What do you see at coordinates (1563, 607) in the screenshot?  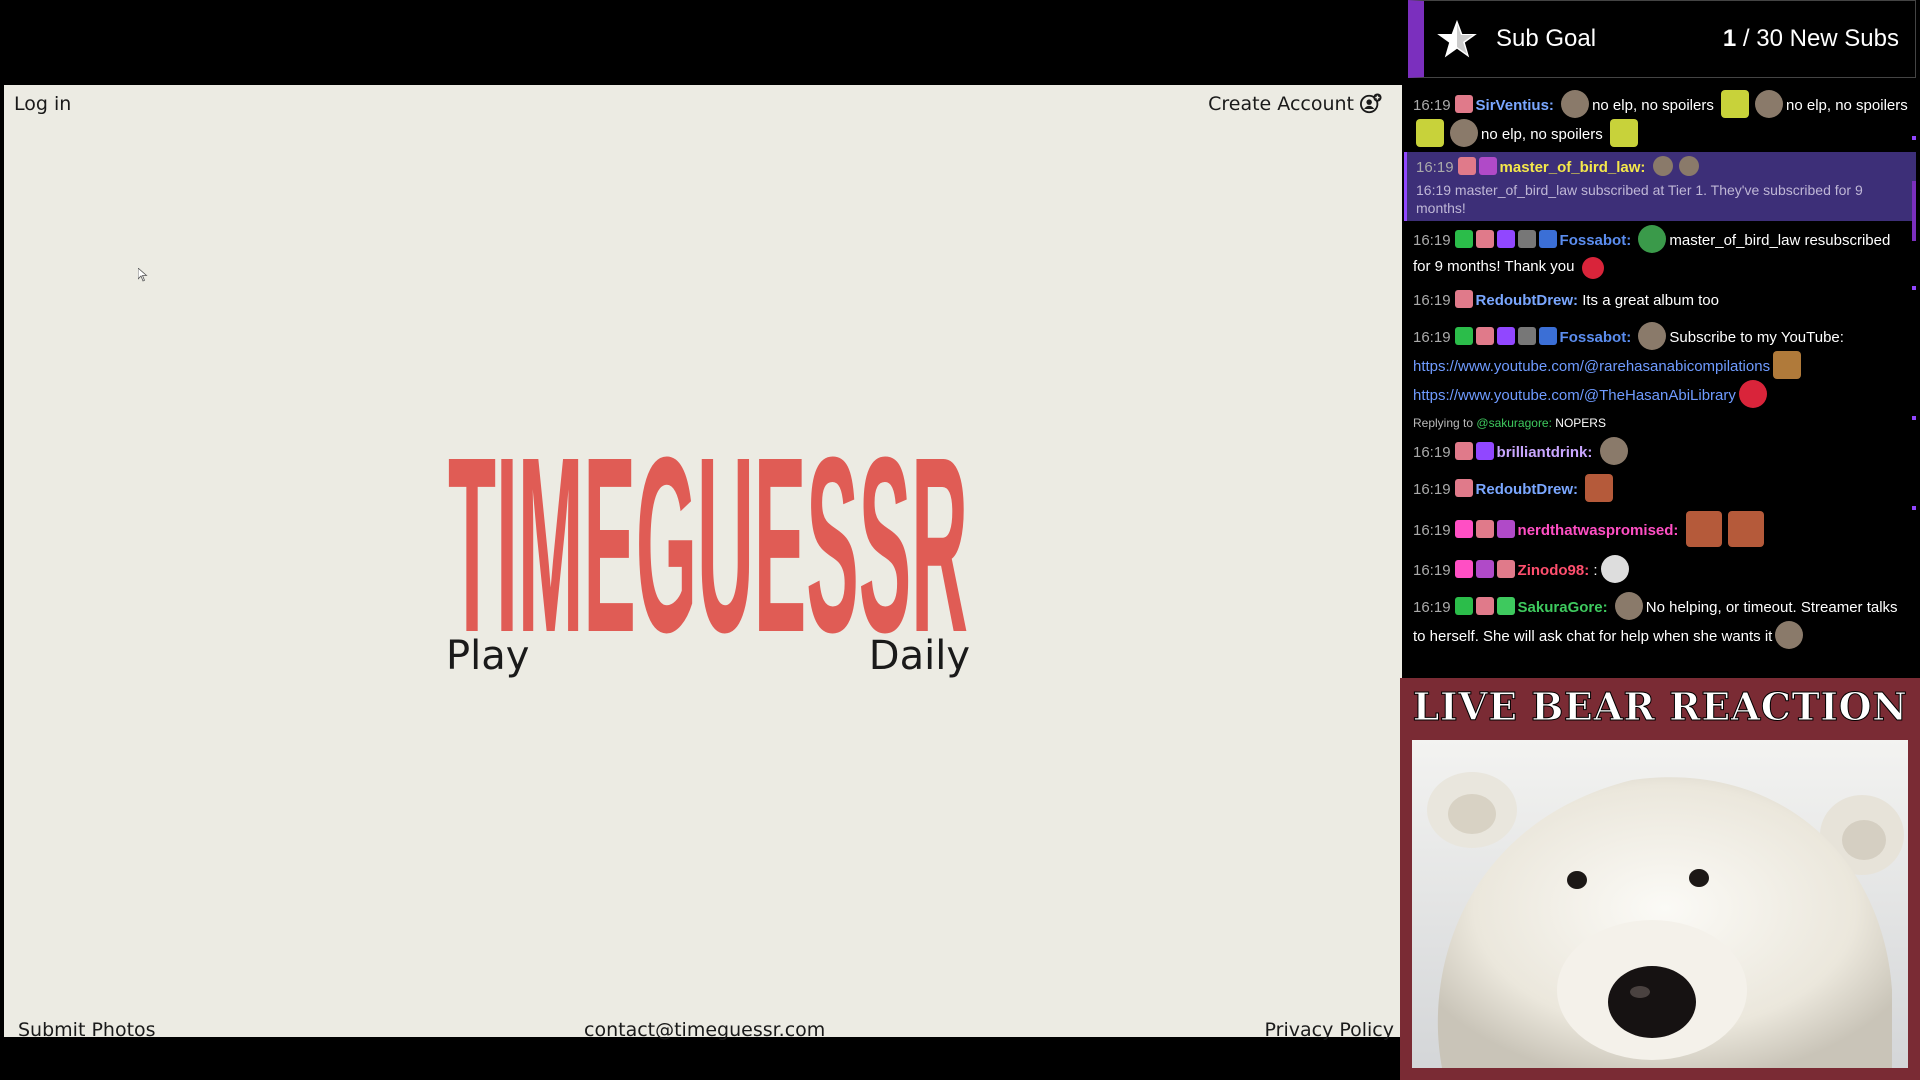 I see `chat-username: SakuraGore:` at bounding box center [1563, 607].